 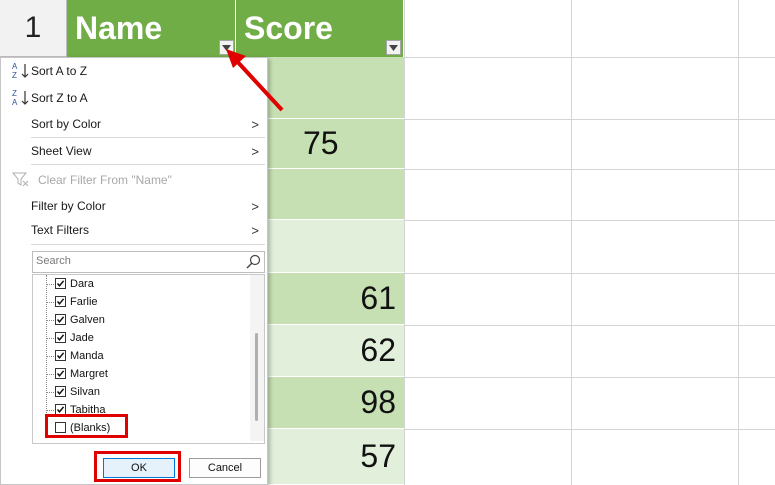 I want to click on sort-a-to-z-label: Sort A to Z, so click(x=59, y=71).